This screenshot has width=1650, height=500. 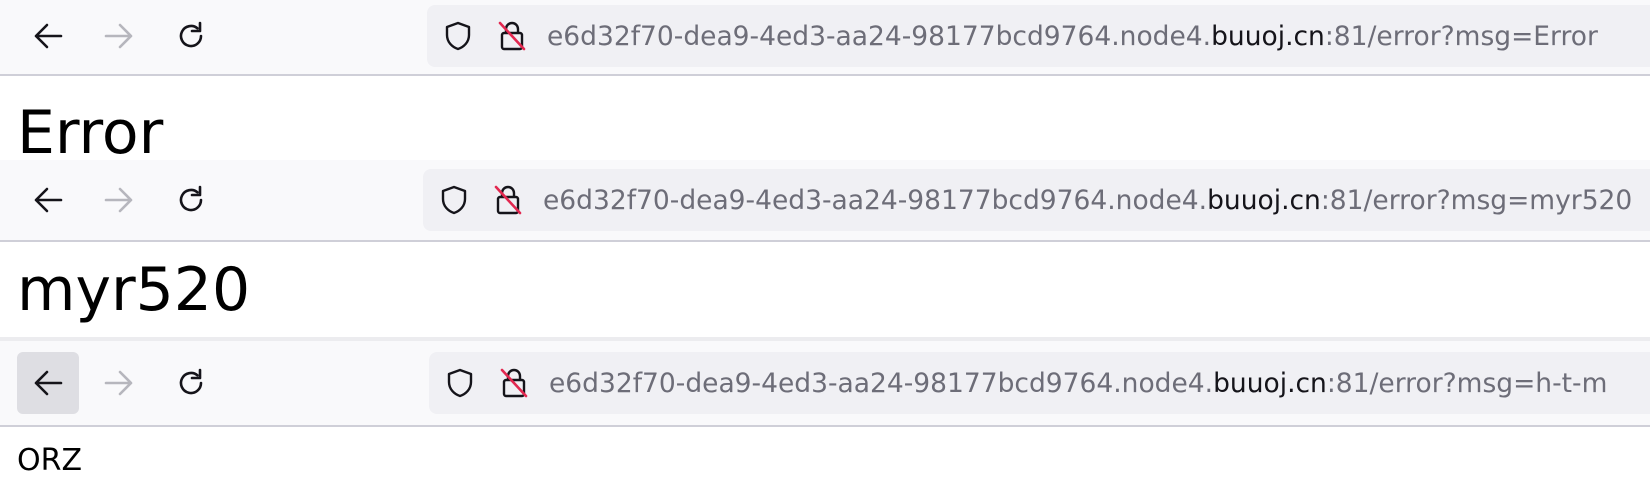 What do you see at coordinates (90, 133) in the screenshot?
I see `page-heading: Error` at bounding box center [90, 133].